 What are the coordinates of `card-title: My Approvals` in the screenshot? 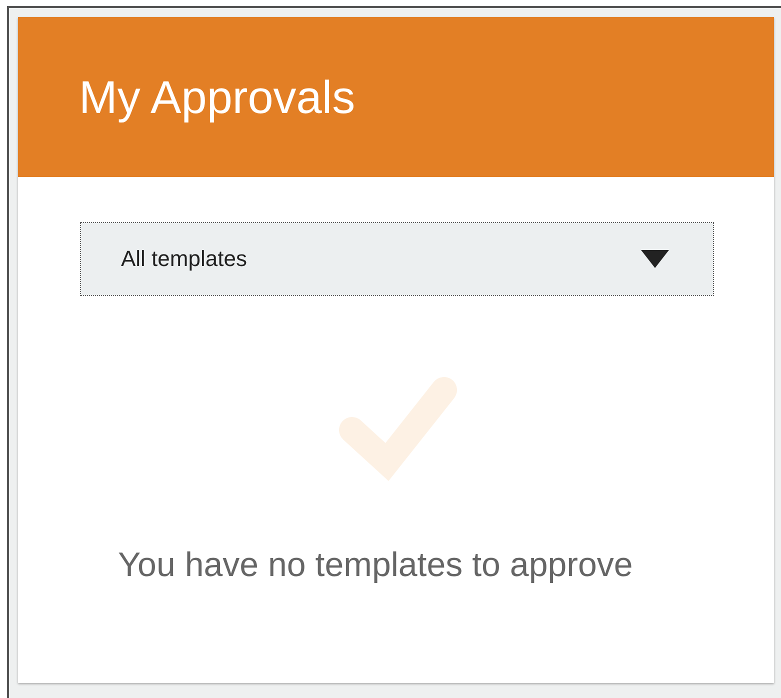 It's located at (217, 97).